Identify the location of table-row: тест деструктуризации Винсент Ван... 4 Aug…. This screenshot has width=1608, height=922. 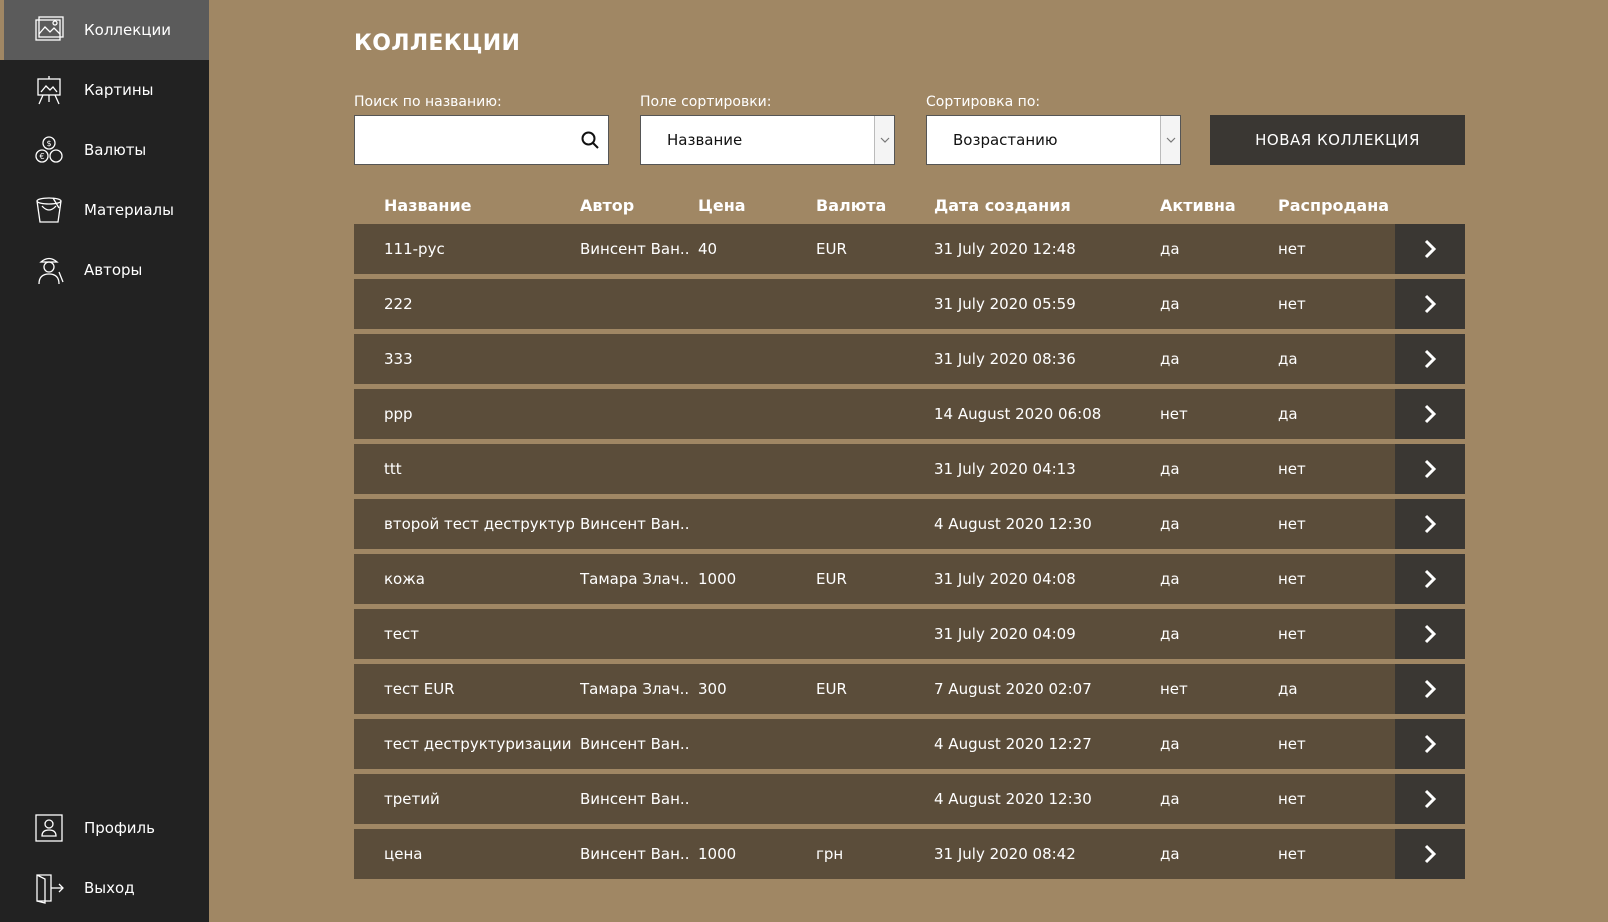
(909, 744).